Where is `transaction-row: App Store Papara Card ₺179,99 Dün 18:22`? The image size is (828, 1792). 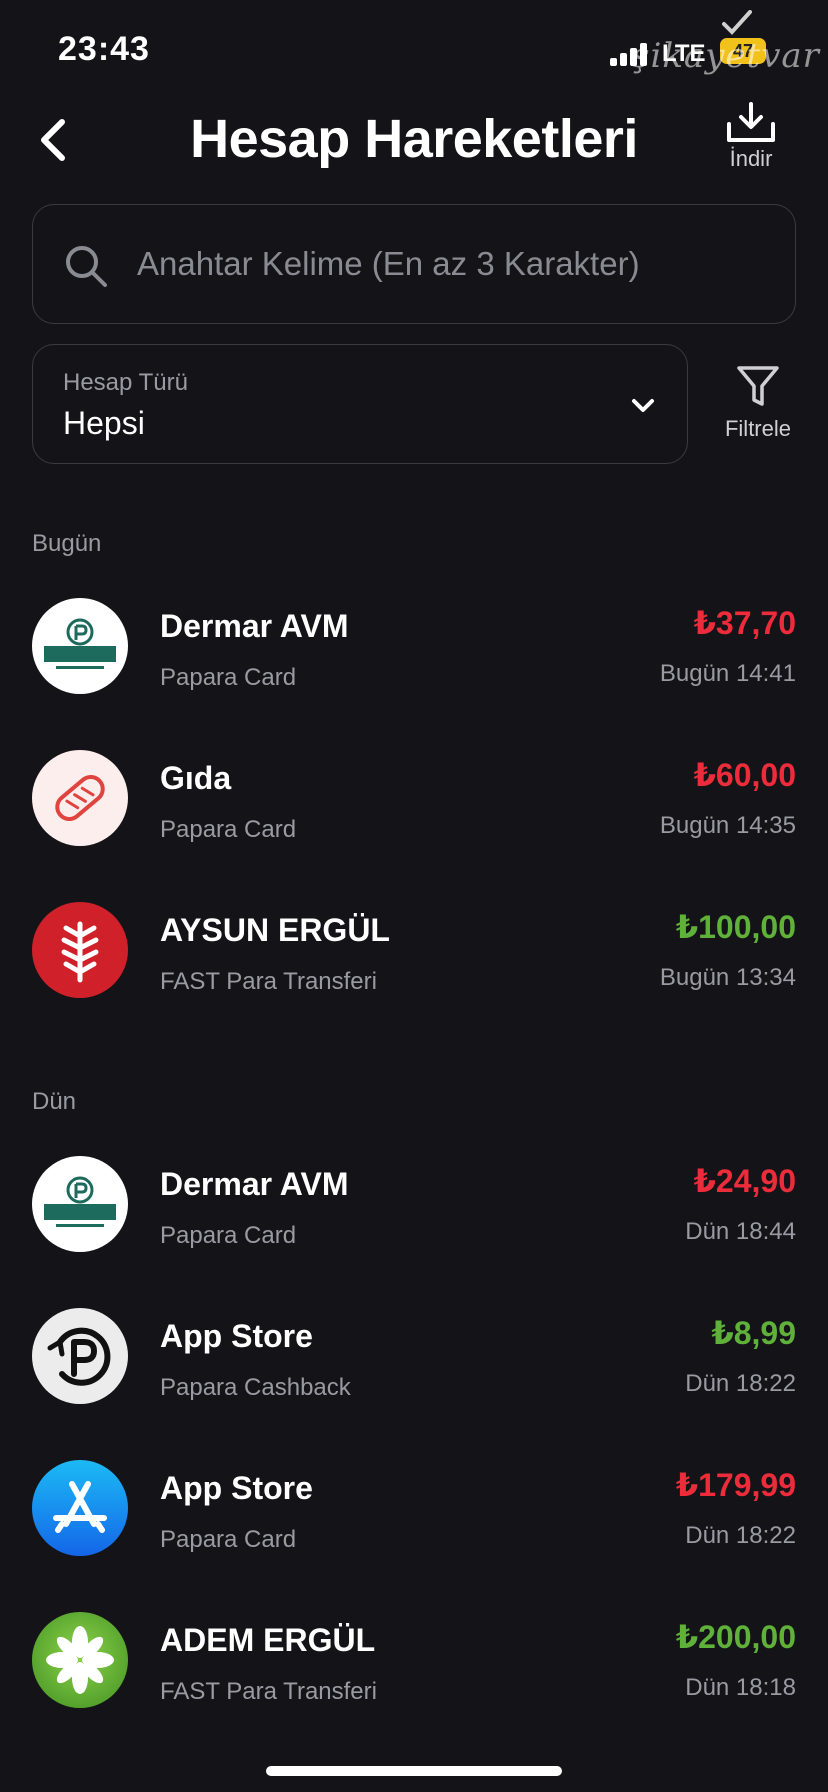
transaction-row: App Store Papara Card ₺179,99 Dün 18:22 is located at coordinates (414, 1520).